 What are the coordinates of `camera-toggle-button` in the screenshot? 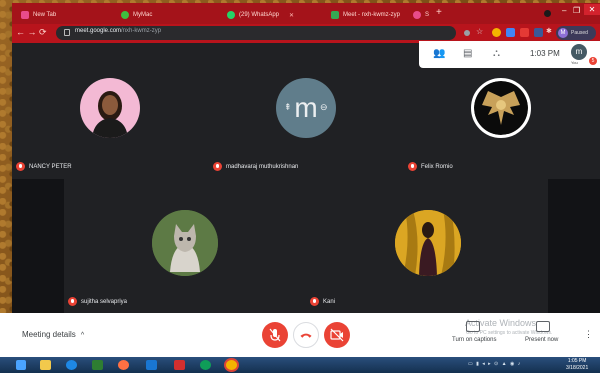 It's located at (337, 335).